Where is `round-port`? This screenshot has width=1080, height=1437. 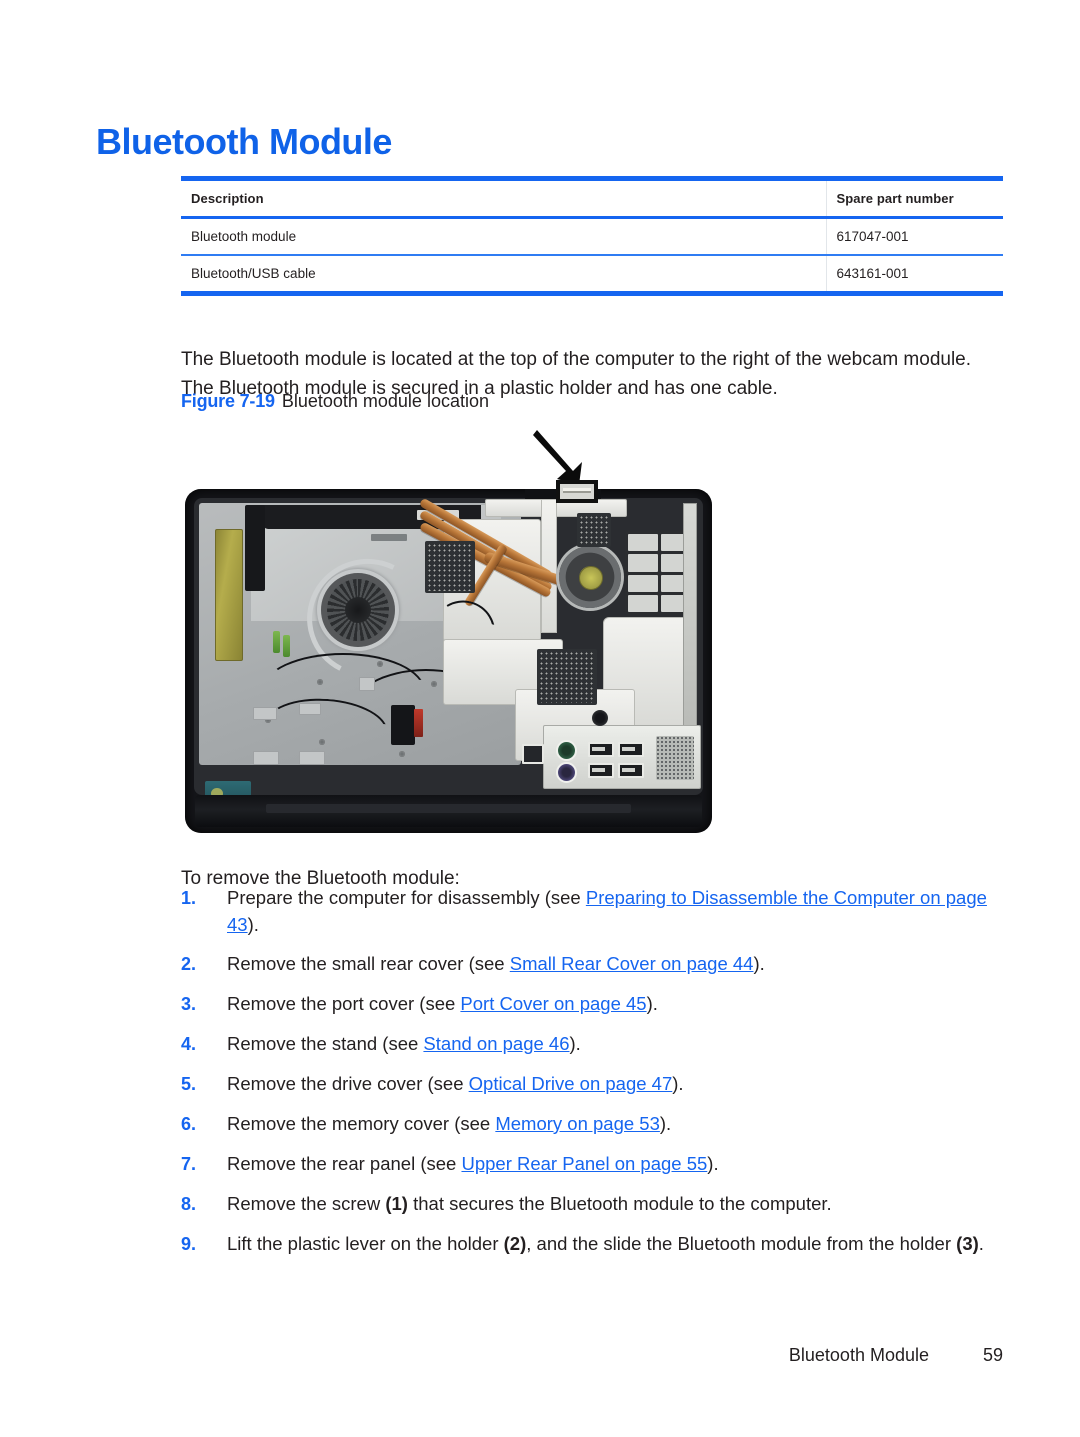
round-port is located at coordinates (600, 718).